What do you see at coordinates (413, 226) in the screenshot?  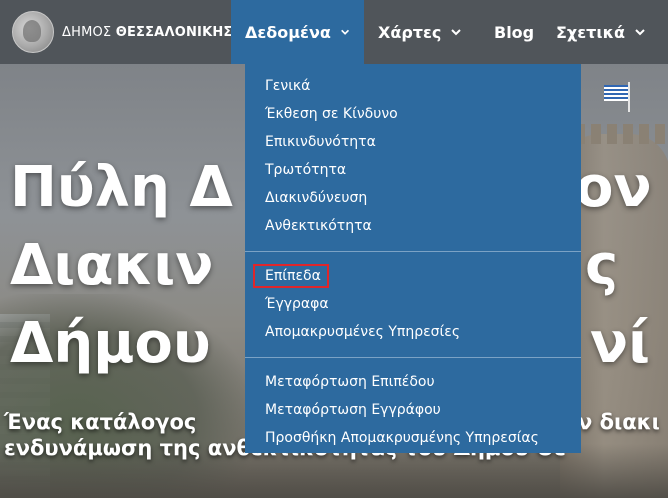 I see `menu-item-resilience: Ανθεκτικότητα` at bounding box center [413, 226].